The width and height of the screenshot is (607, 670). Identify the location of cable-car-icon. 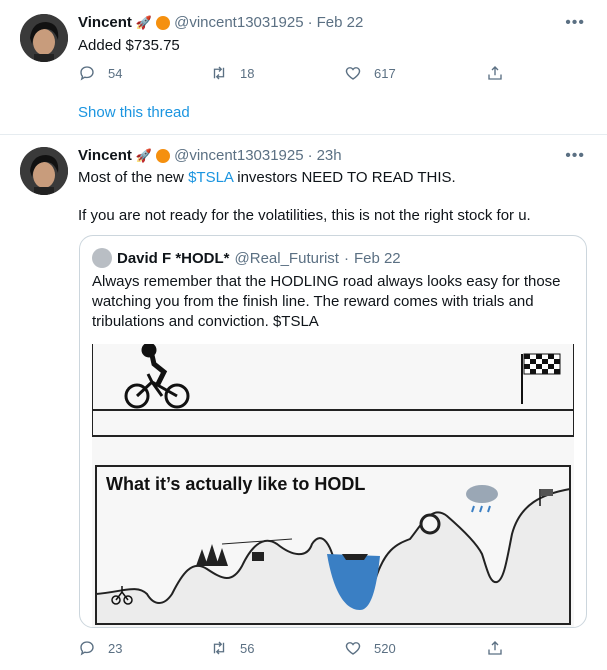
(258, 556).